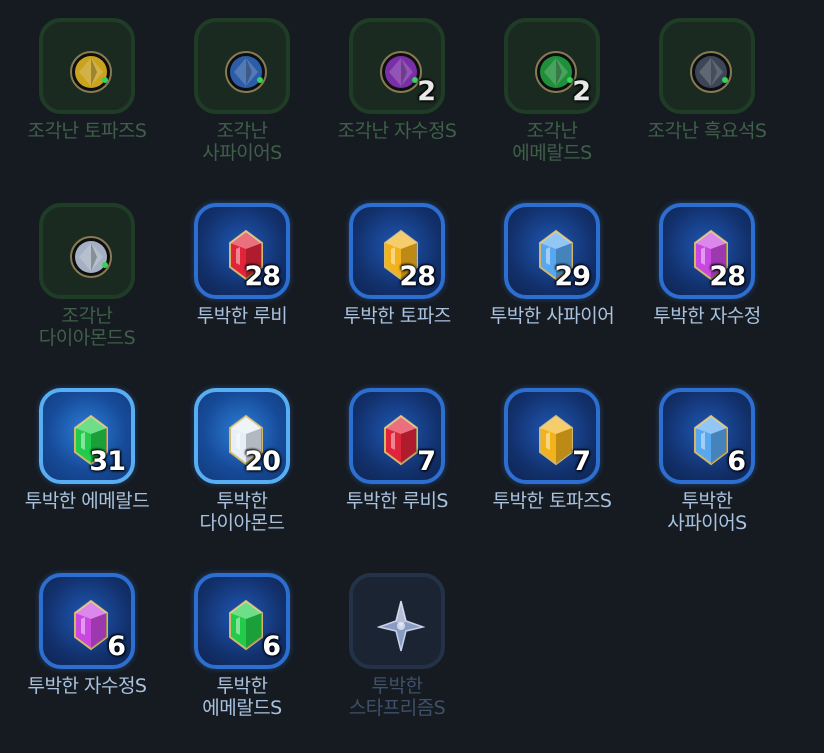  Describe the element at coordinates (242, 512) in the screenshot. I see `item-label: 투박한 다이아몬드` at that location.